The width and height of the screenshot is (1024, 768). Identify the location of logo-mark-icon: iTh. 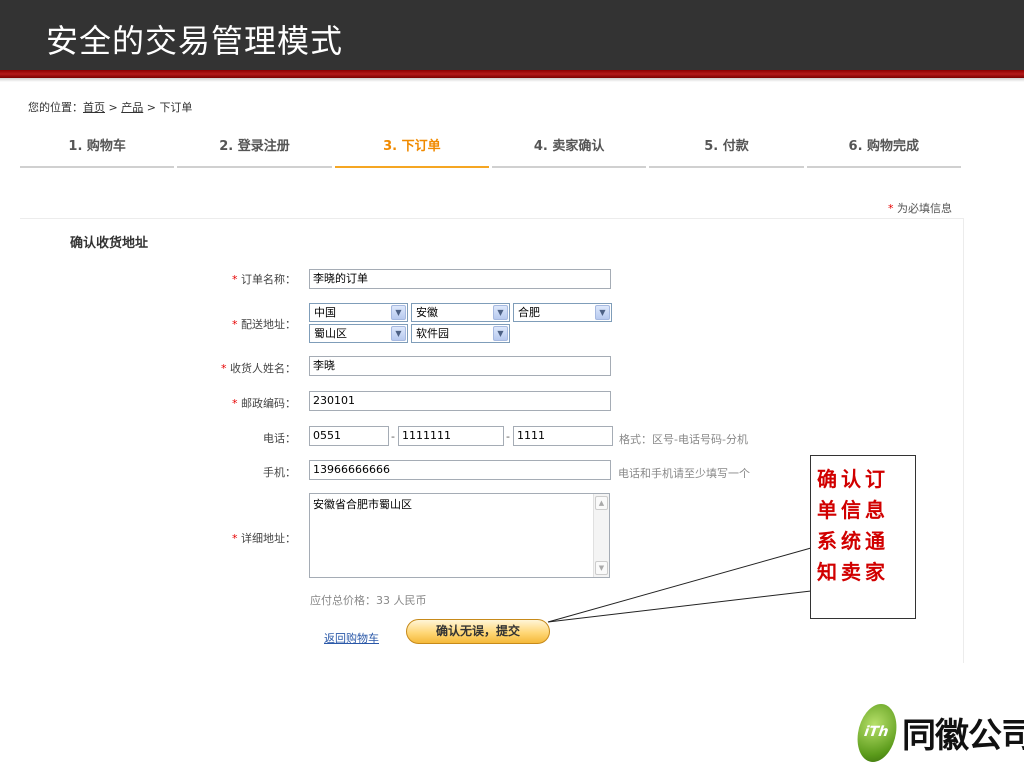
(877, 733).